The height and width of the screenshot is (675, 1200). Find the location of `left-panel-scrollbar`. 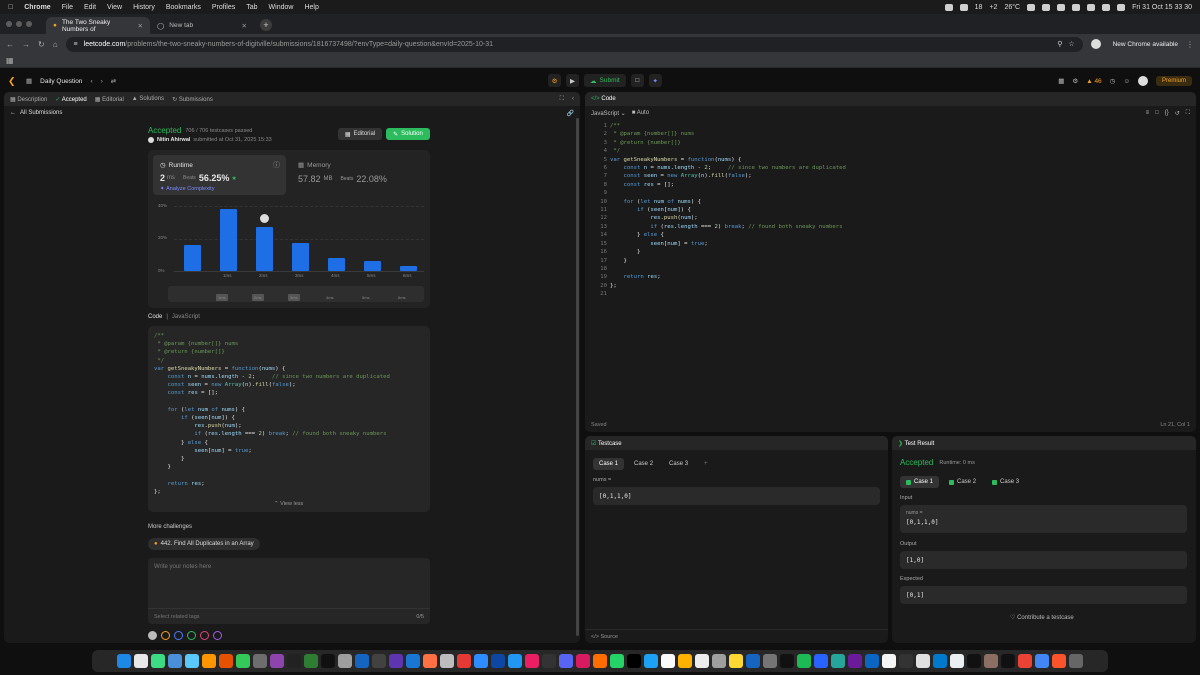

left-panel-scrollbar is located at coordinates (577, 377).